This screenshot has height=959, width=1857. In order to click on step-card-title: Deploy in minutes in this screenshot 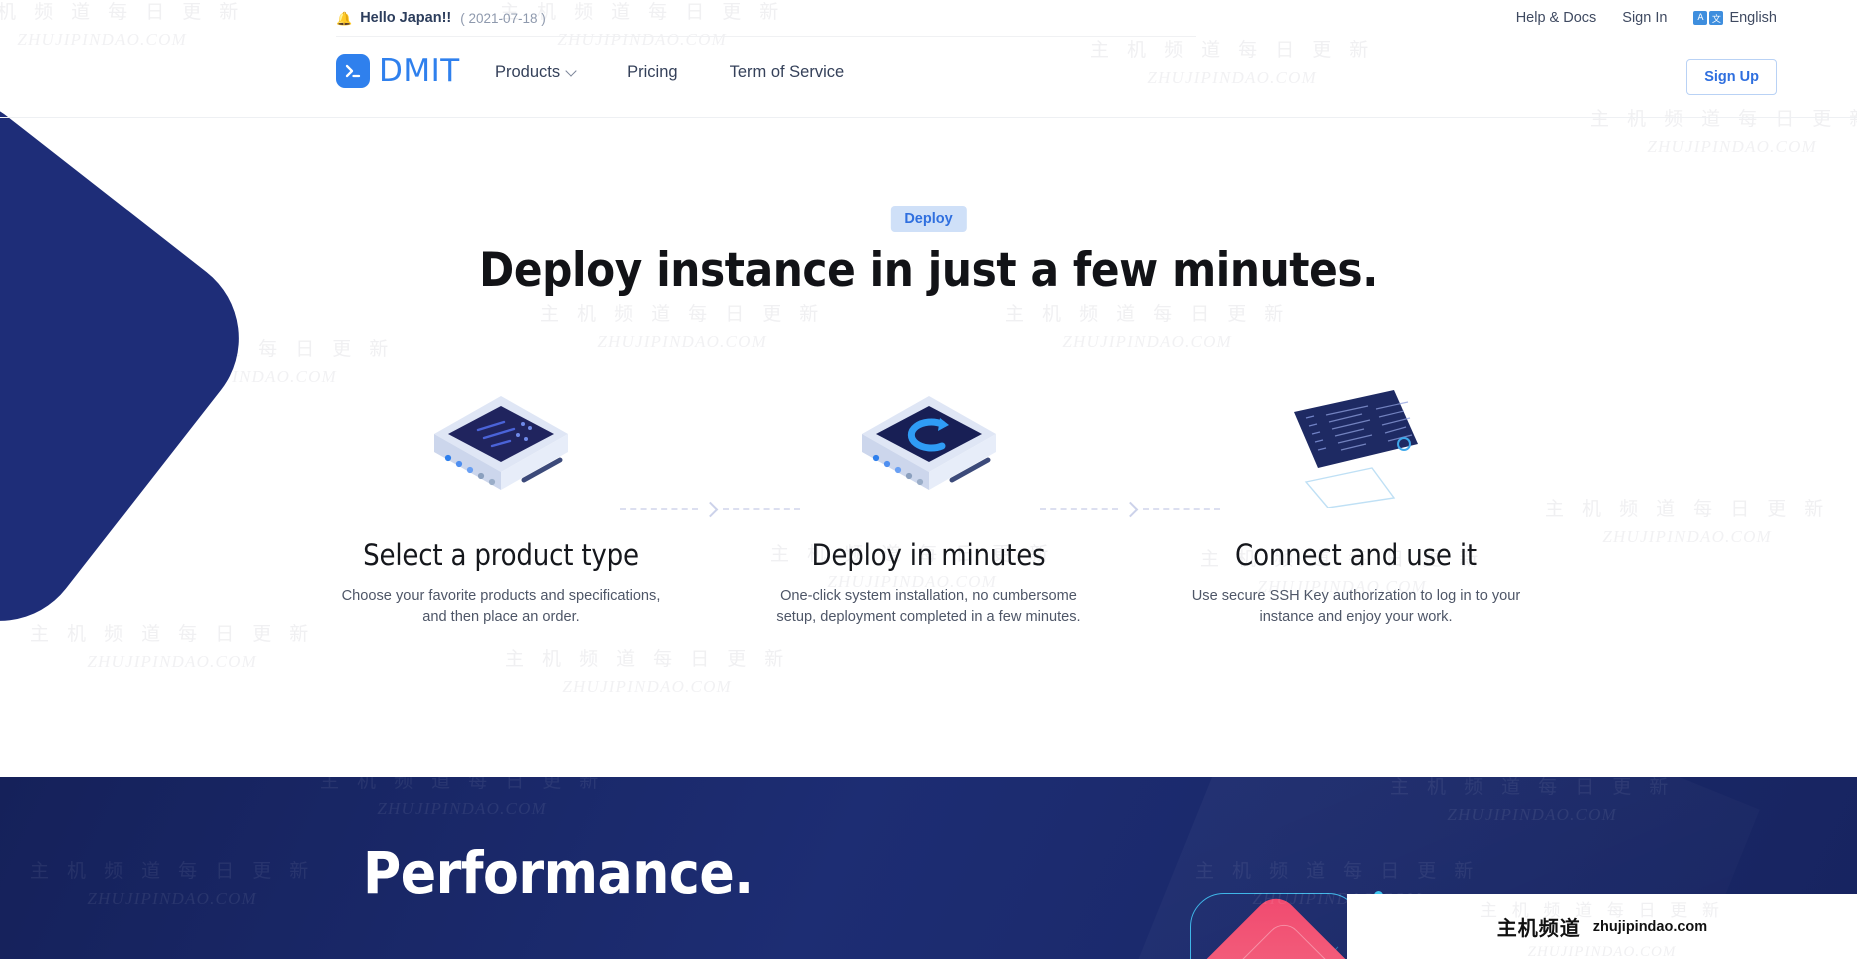, I will do `click(928, 555)`.